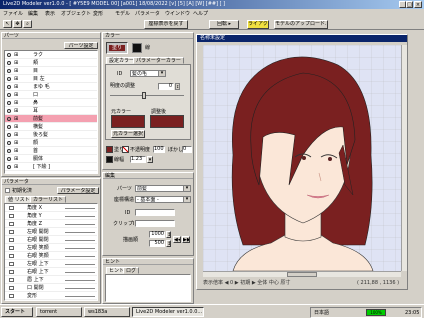 The image size is (424, 318). Describe the element at coordinates (17, 24) in the screenshot. I see `tool-move-button: ✥` at that location.